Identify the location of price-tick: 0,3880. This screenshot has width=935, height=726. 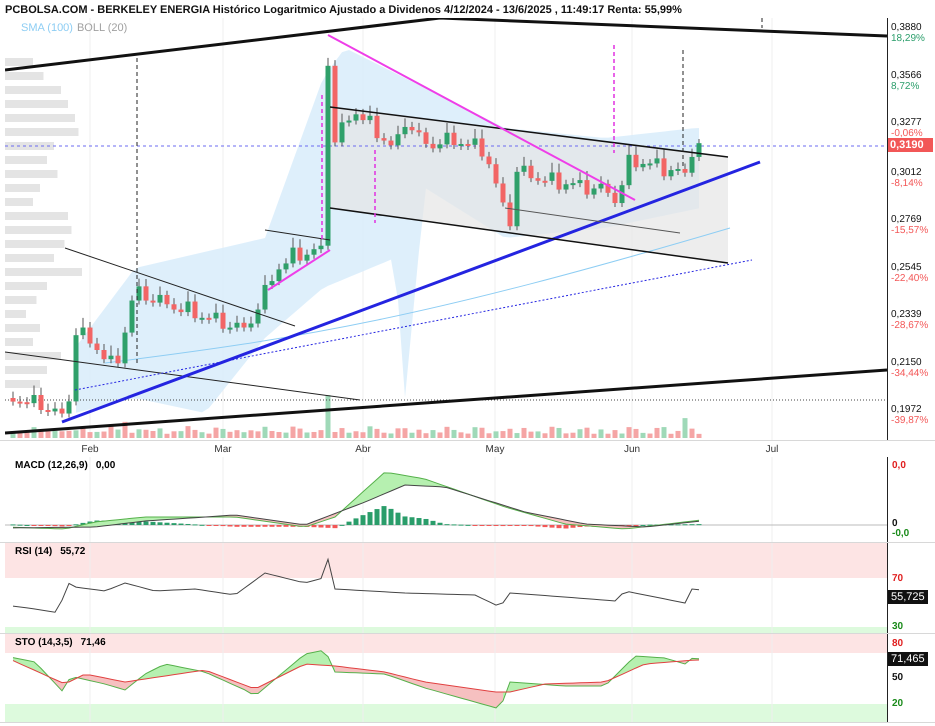
(907, 27).